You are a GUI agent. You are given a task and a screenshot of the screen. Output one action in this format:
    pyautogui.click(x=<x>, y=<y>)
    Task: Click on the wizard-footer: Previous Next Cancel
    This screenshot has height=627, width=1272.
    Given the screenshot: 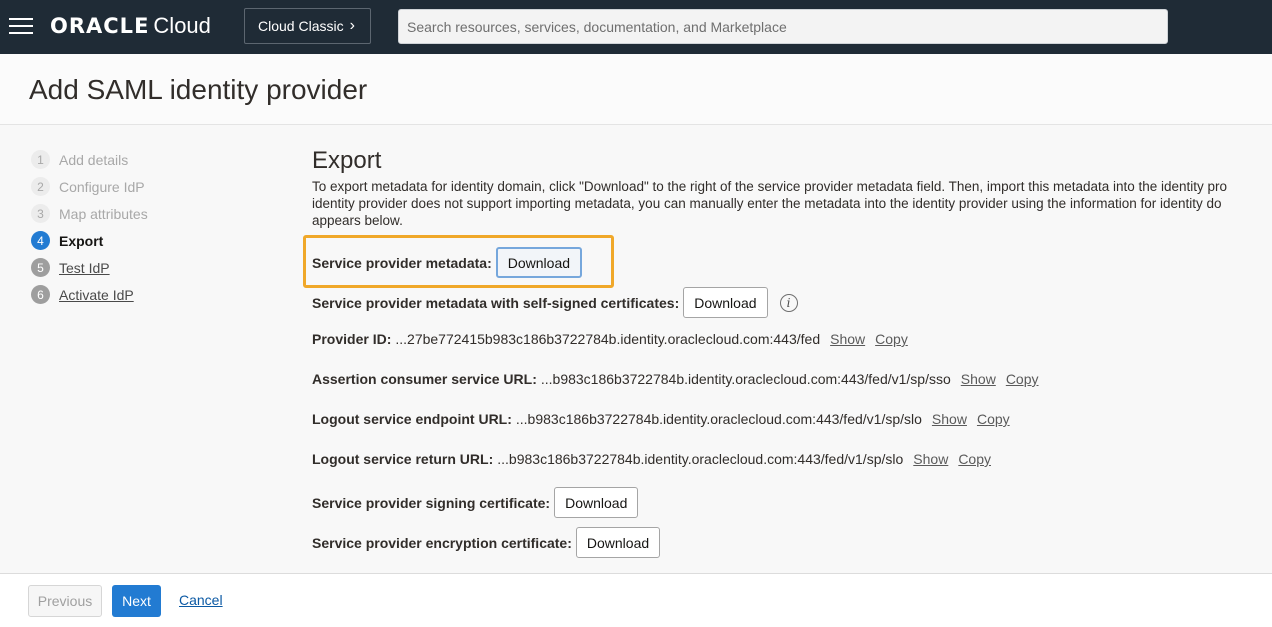 What is the action you would take?
    pyautogui.click(x=636, y=600)
    